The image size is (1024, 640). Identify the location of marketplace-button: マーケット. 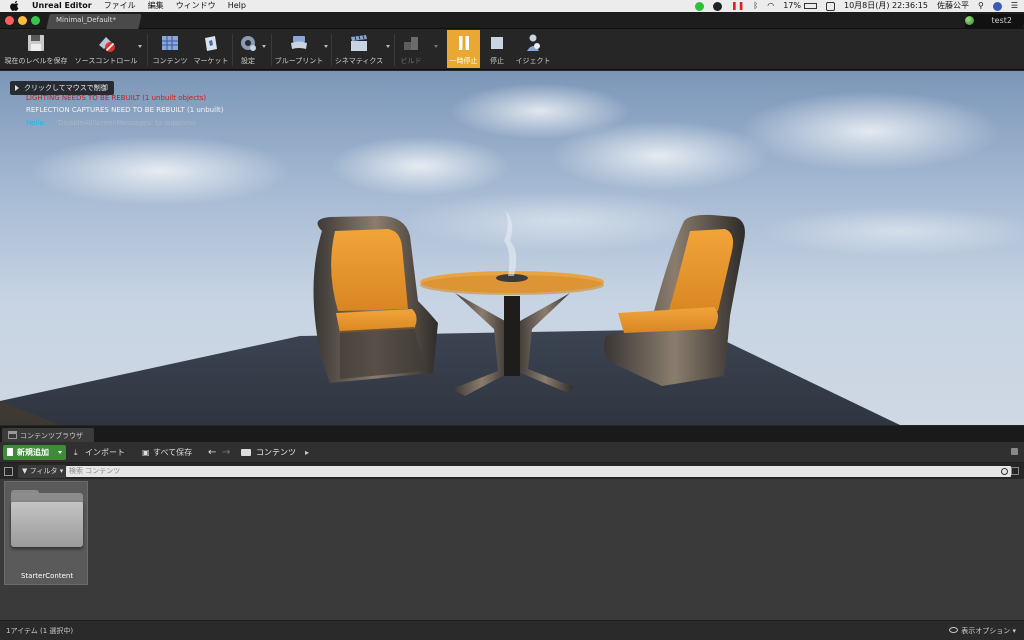
(211, 49).